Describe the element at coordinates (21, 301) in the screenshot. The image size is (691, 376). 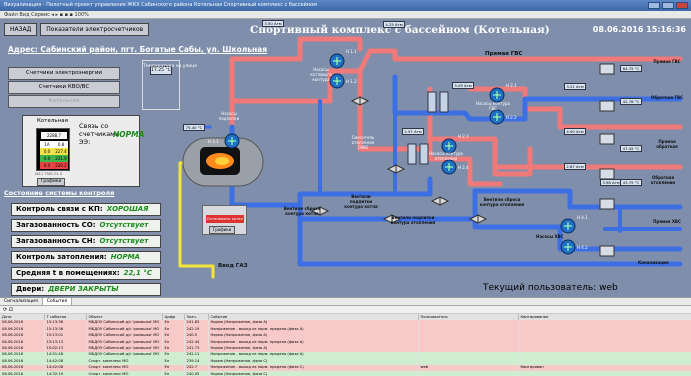
I see `tab-alarms: Сигнализация` at that location.